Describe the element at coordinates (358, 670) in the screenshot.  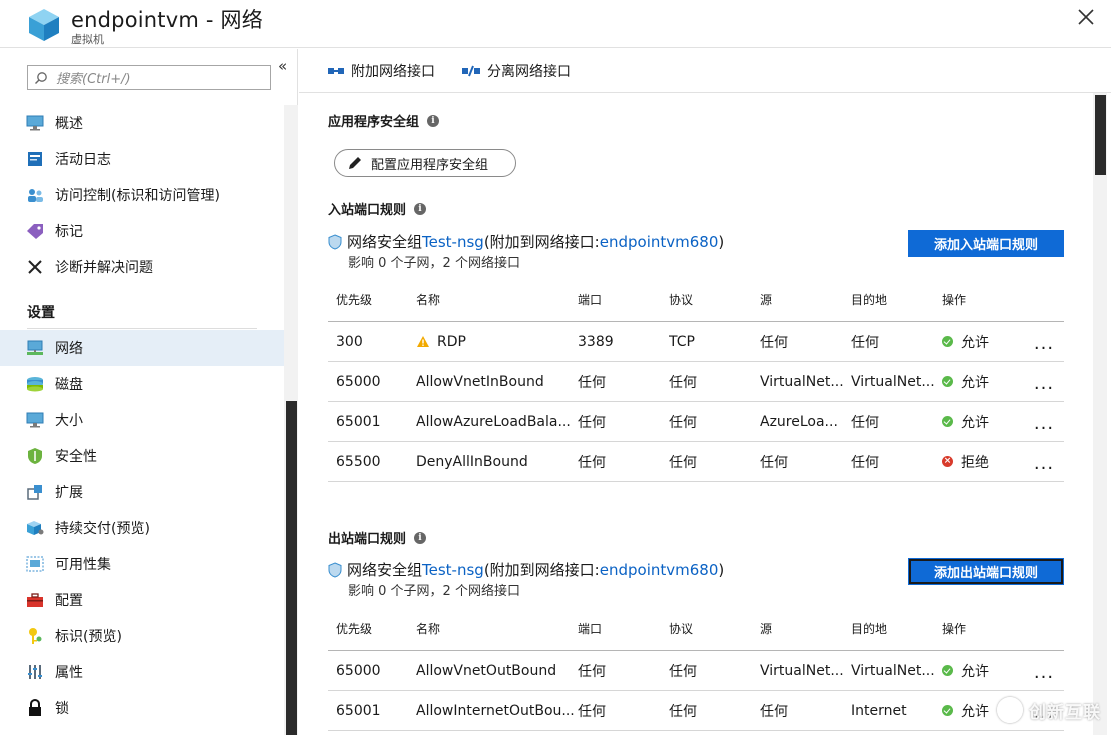
I see `cell-priority: 65000` at that location.